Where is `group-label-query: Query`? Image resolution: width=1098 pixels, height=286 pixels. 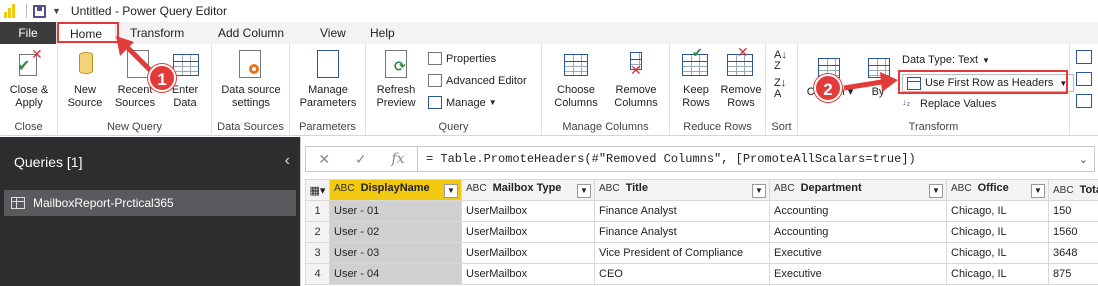 group-label-query: Query is located at coordinates (453, 127).